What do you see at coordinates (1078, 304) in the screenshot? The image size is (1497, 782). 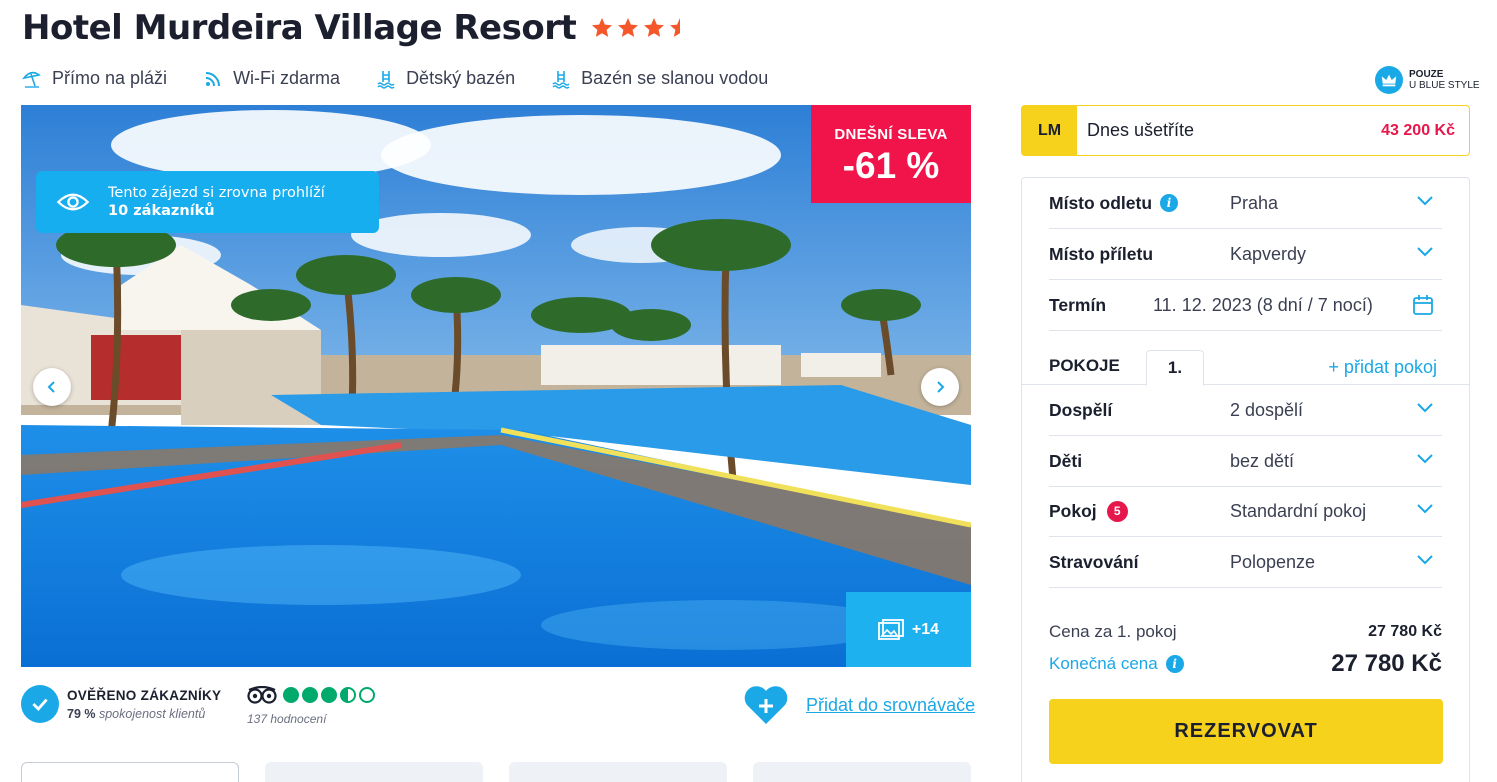 I see `term-label: Termín` at bounding box center [1078, 304].